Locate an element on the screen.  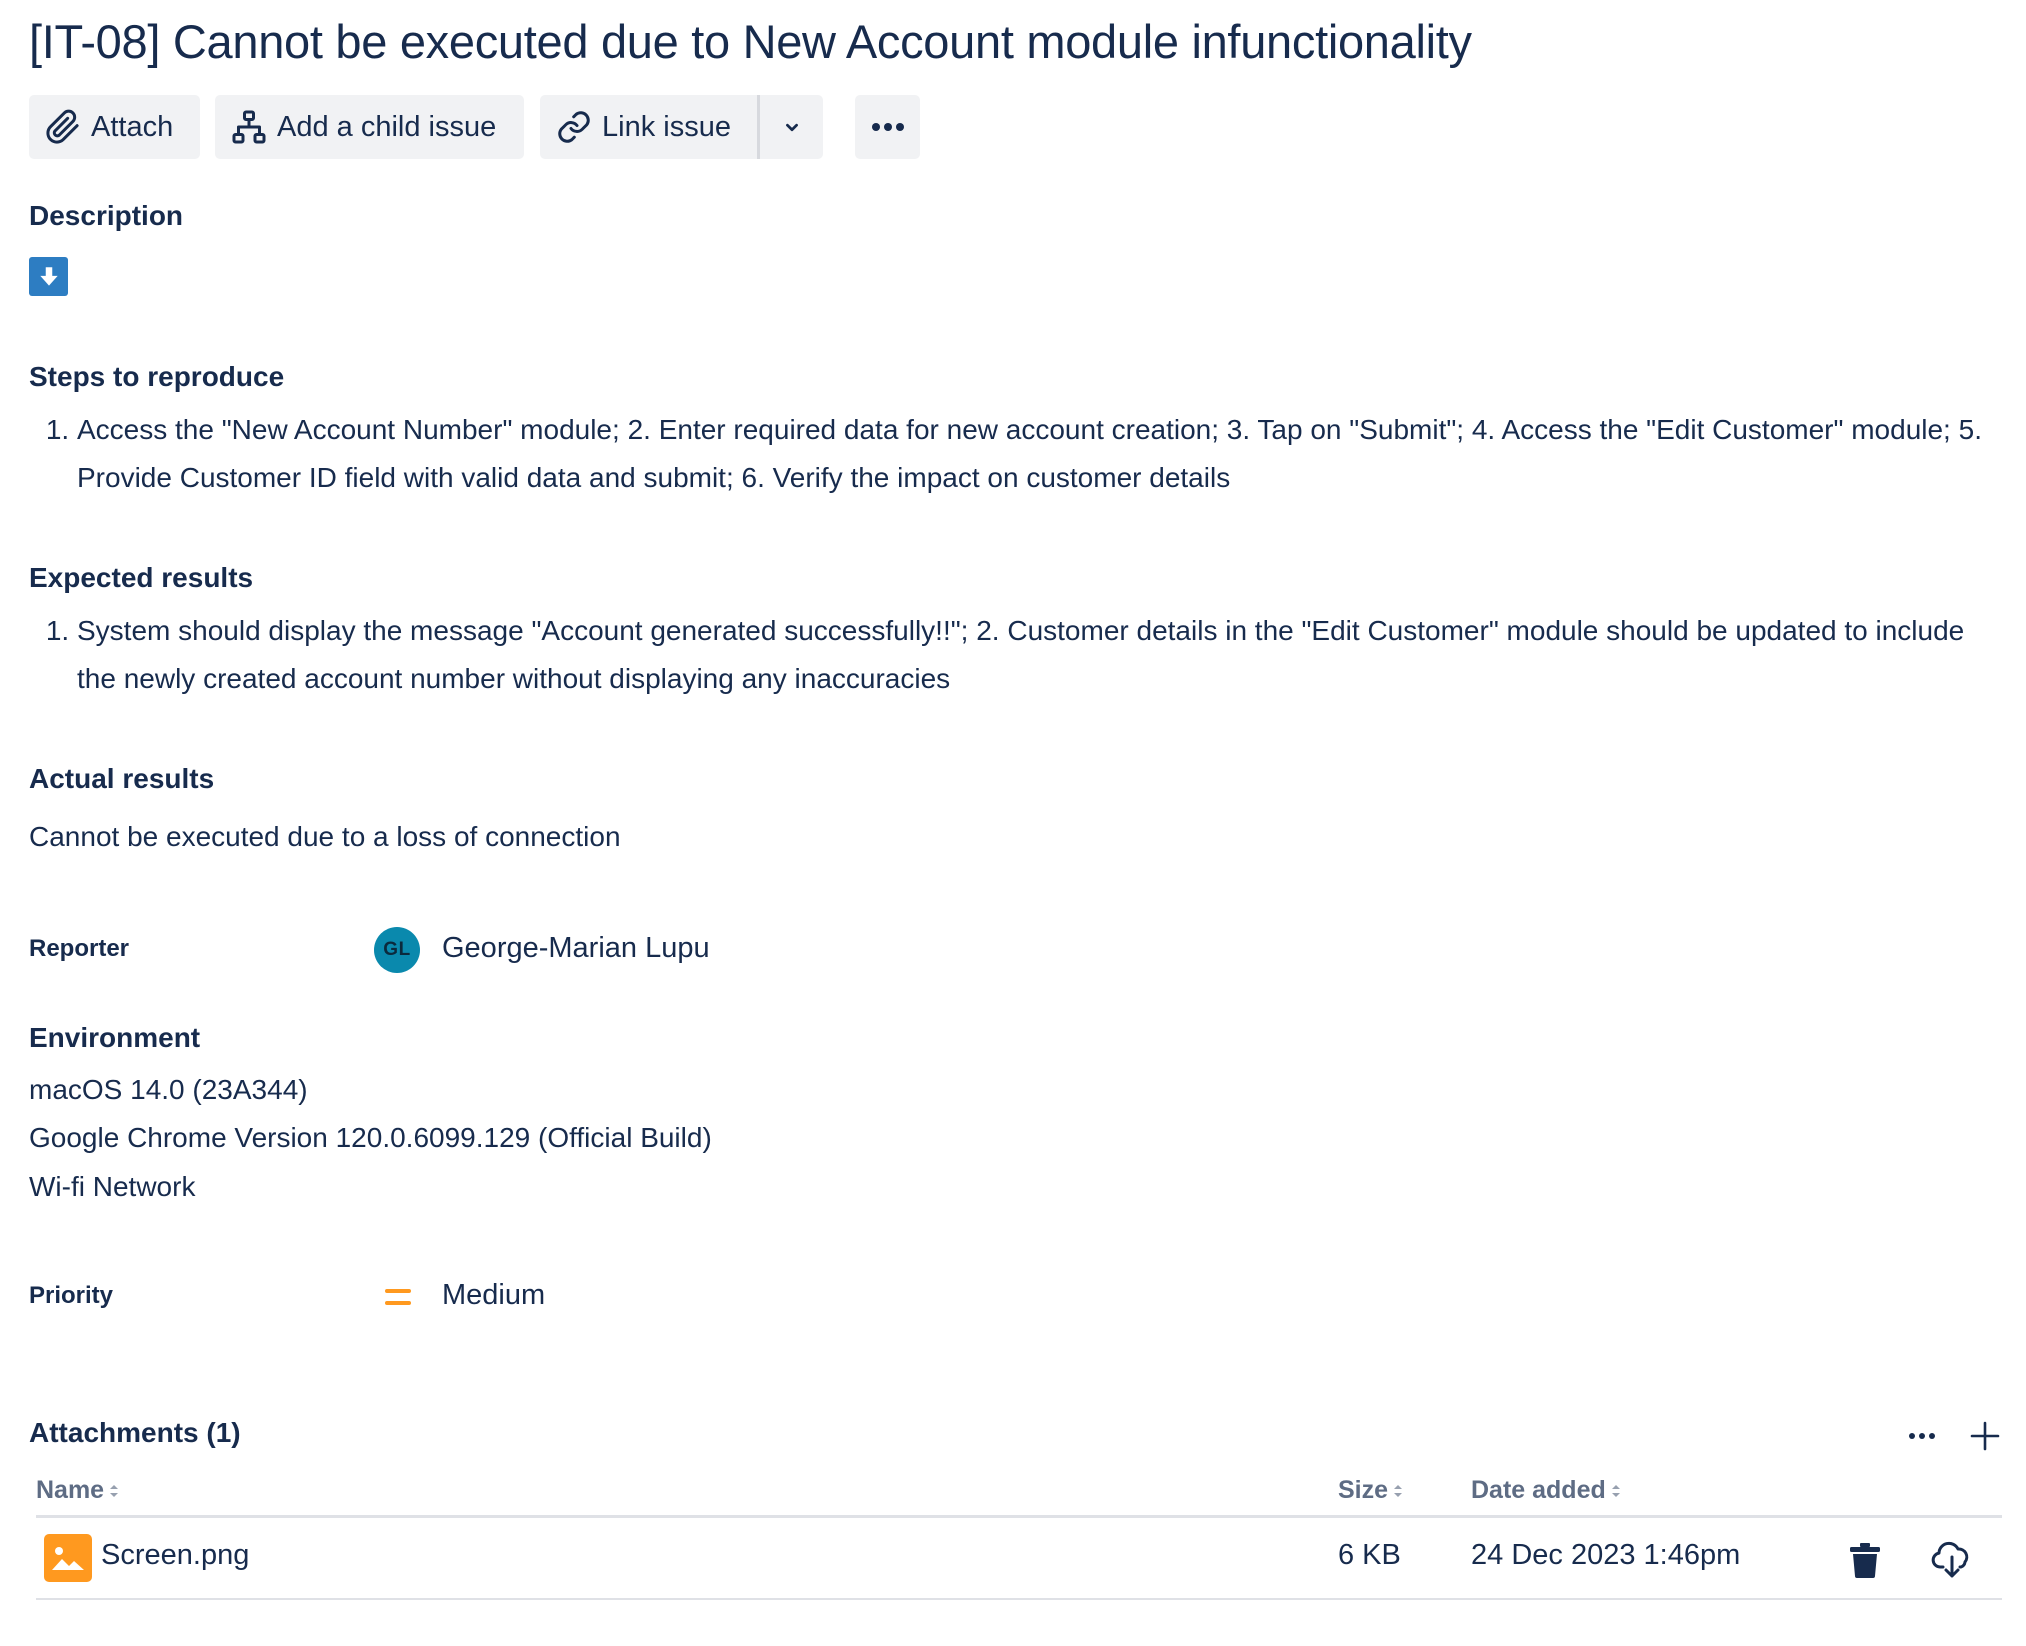
chevron-down-icon is located at coordinates (791, 127).